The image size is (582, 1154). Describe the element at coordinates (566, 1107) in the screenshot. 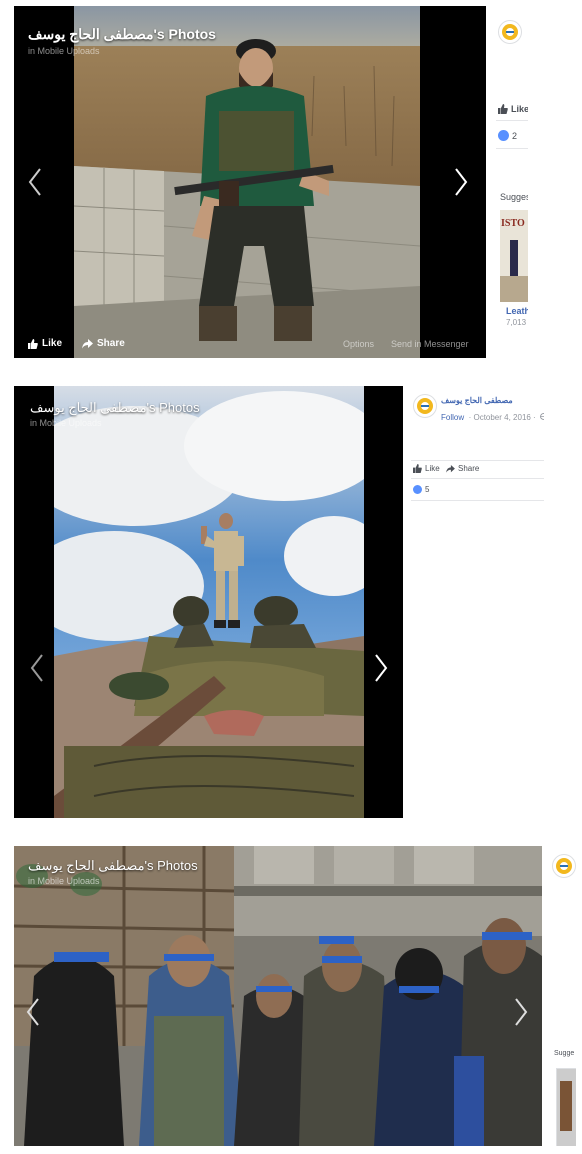

I see `suggested-card-image` at that location.